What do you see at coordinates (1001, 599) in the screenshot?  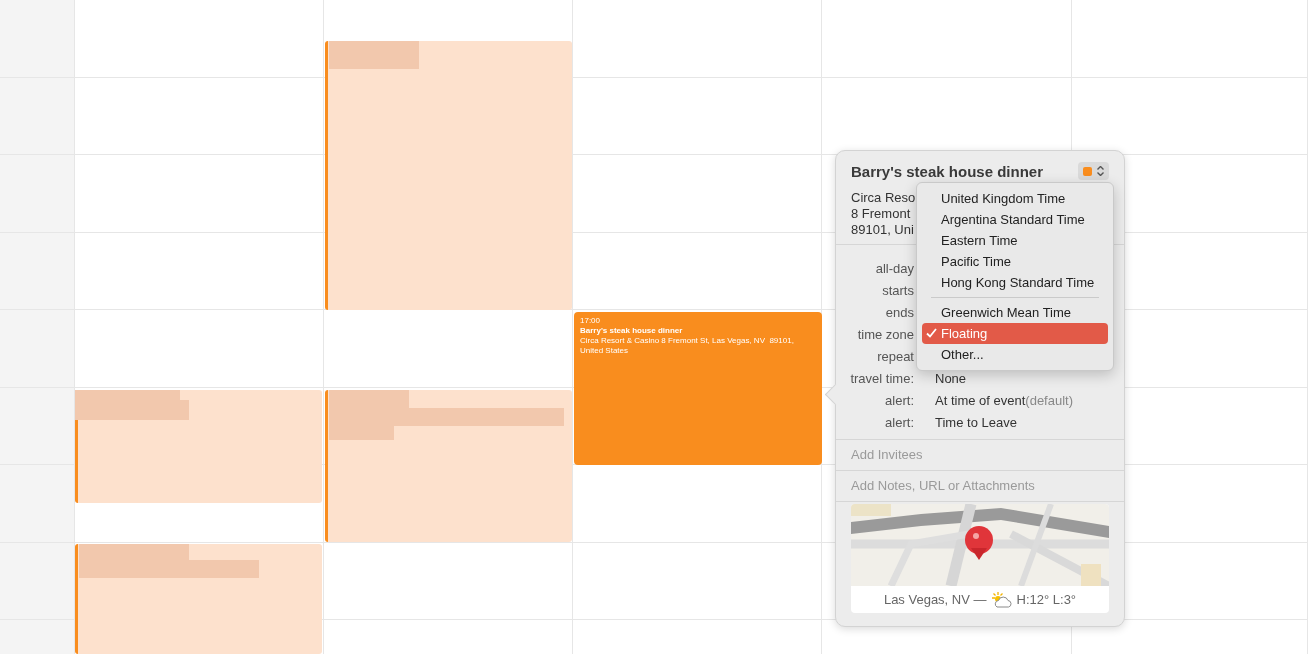 I see `partly-cloudy-icon` at bounding box center [1001, 599].